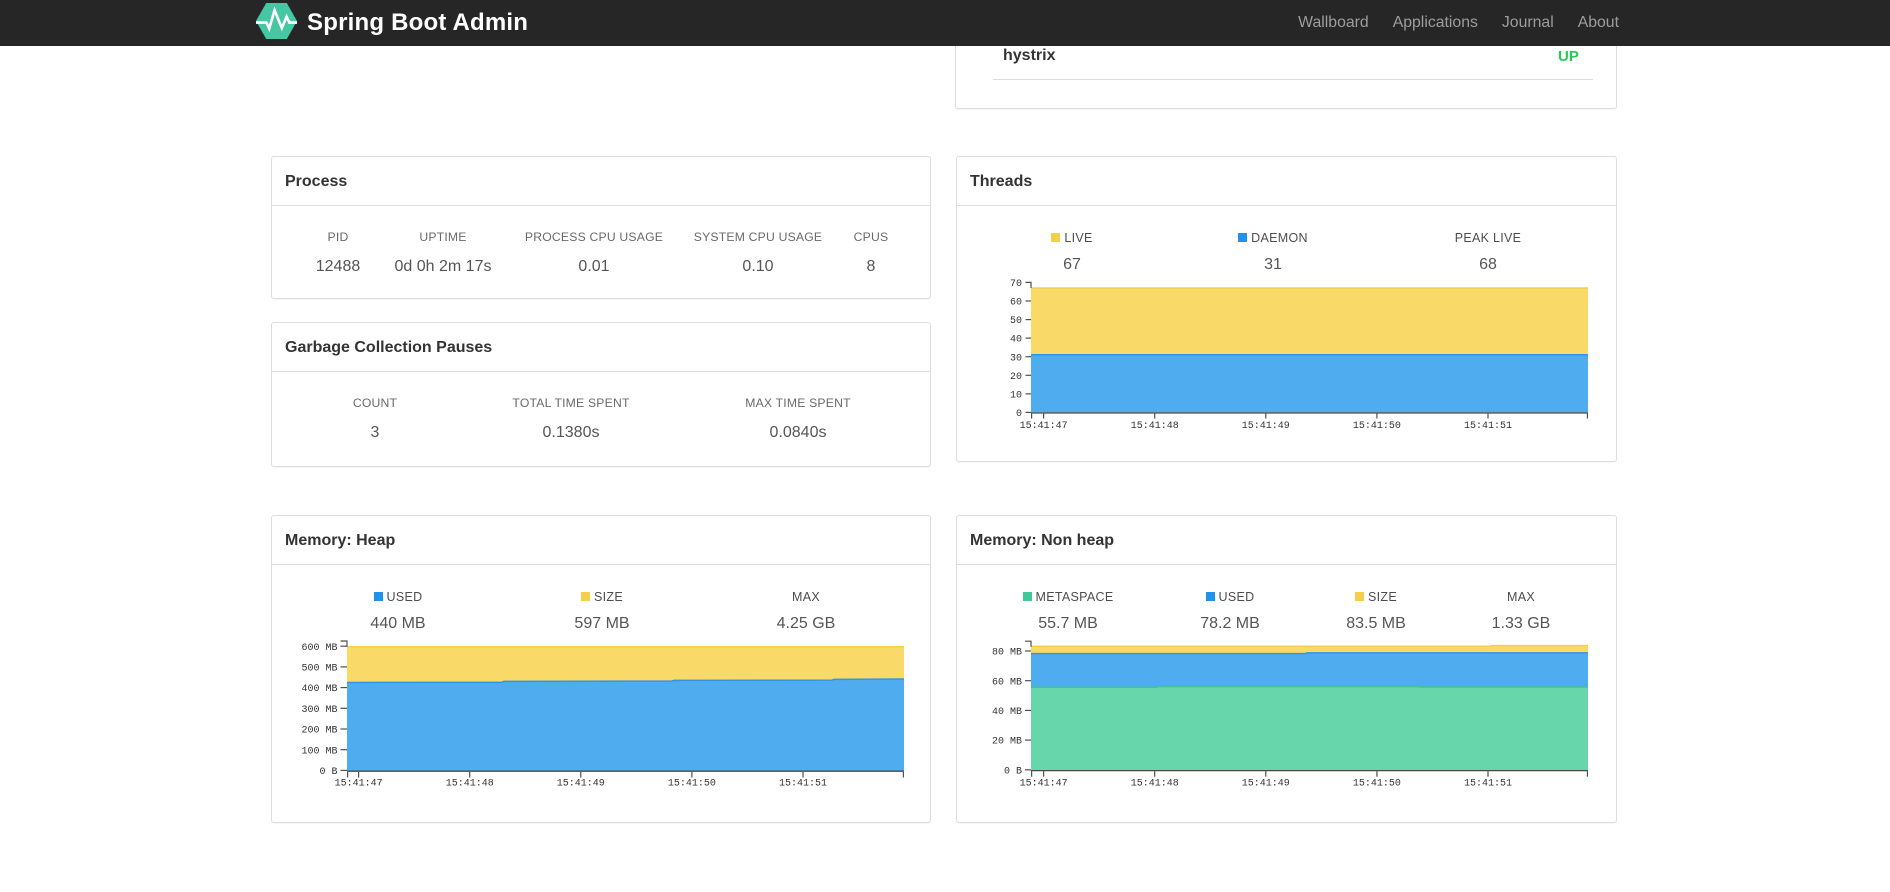  I want to click on svg-text: 300 MB, so click(319, 710).